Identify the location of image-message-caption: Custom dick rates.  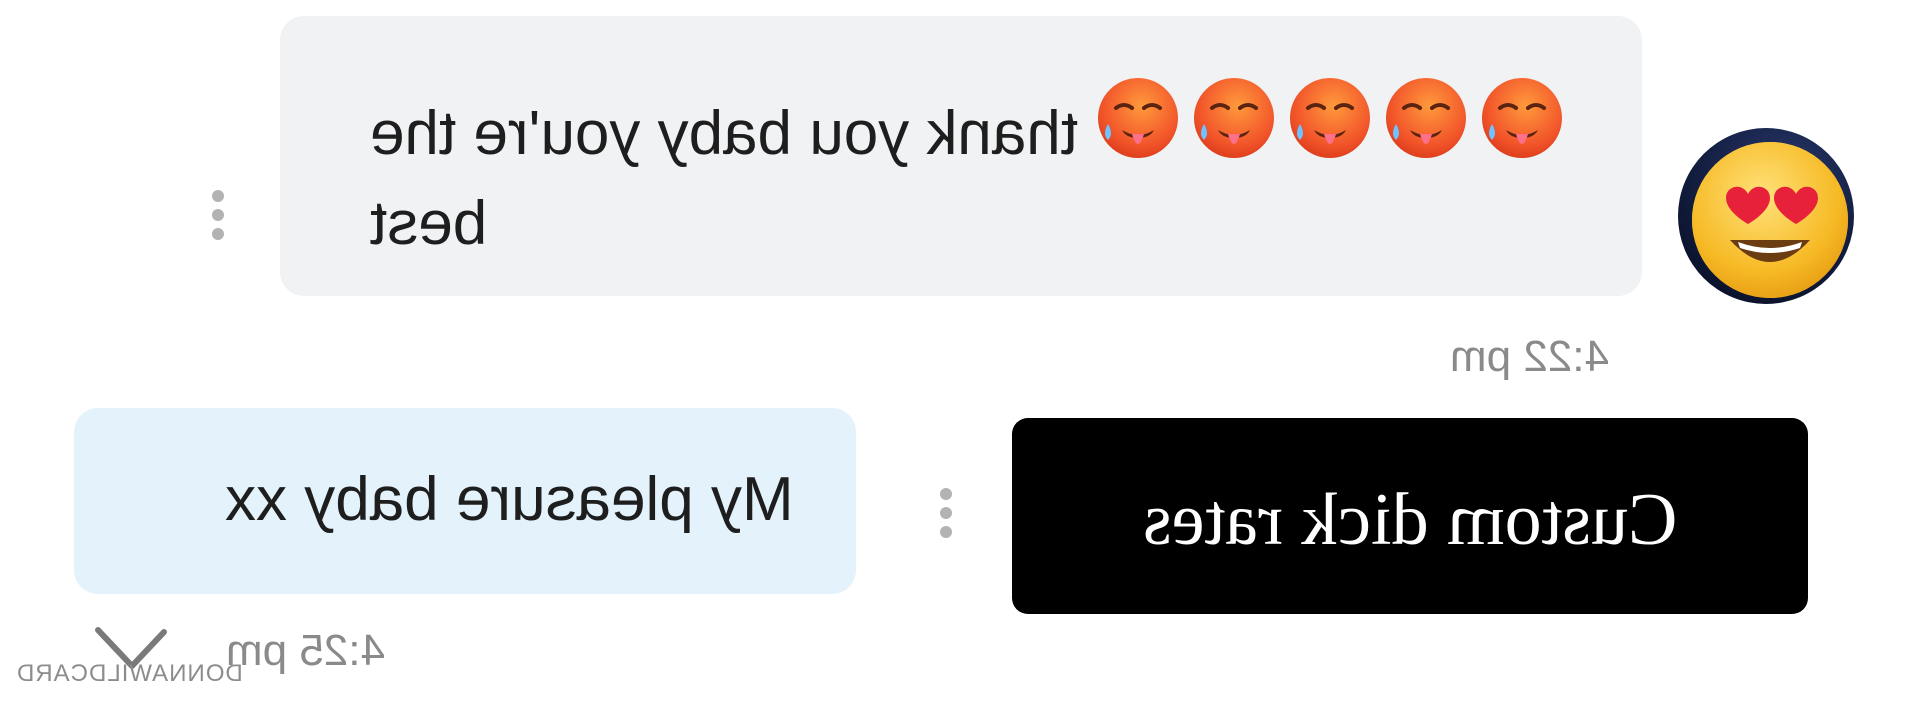
(1410, 520).